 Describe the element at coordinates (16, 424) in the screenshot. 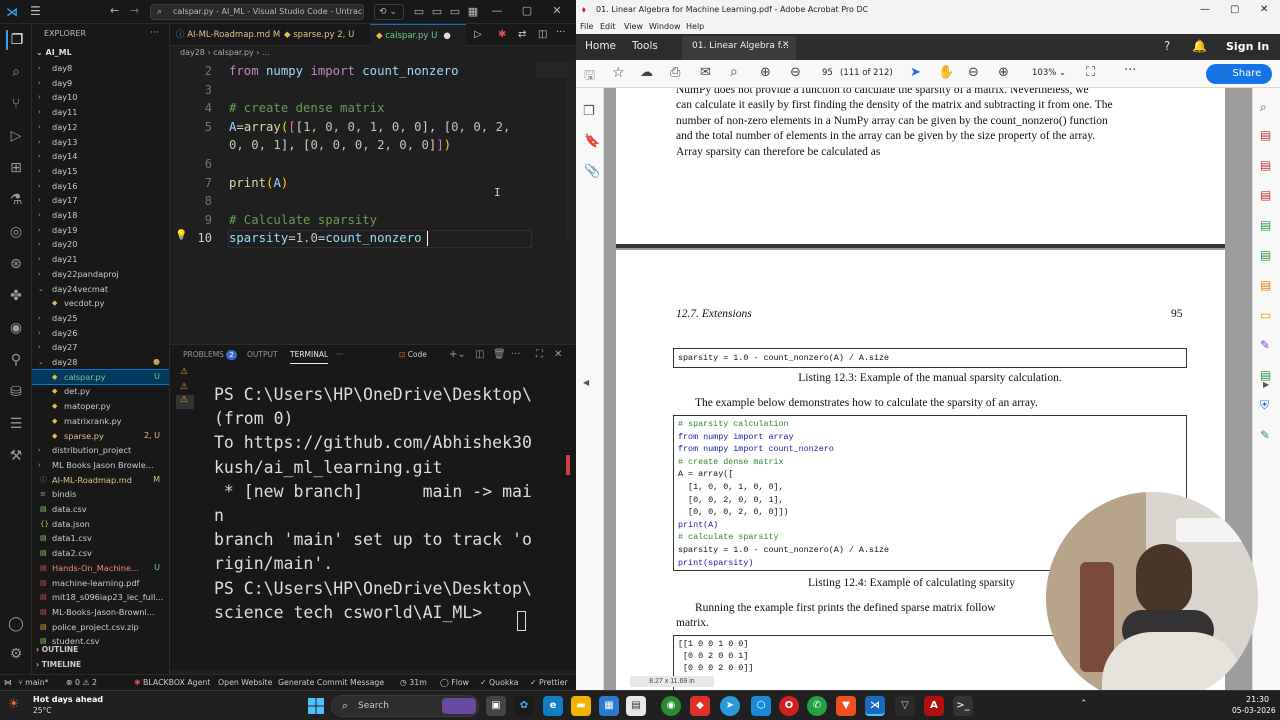

I see `layers-icon: ☰` at that location.